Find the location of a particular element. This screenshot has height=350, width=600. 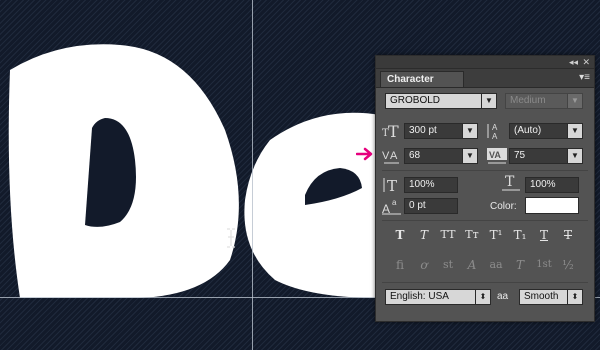

subscript-button: T₁ is located at coordinates (520, 235).